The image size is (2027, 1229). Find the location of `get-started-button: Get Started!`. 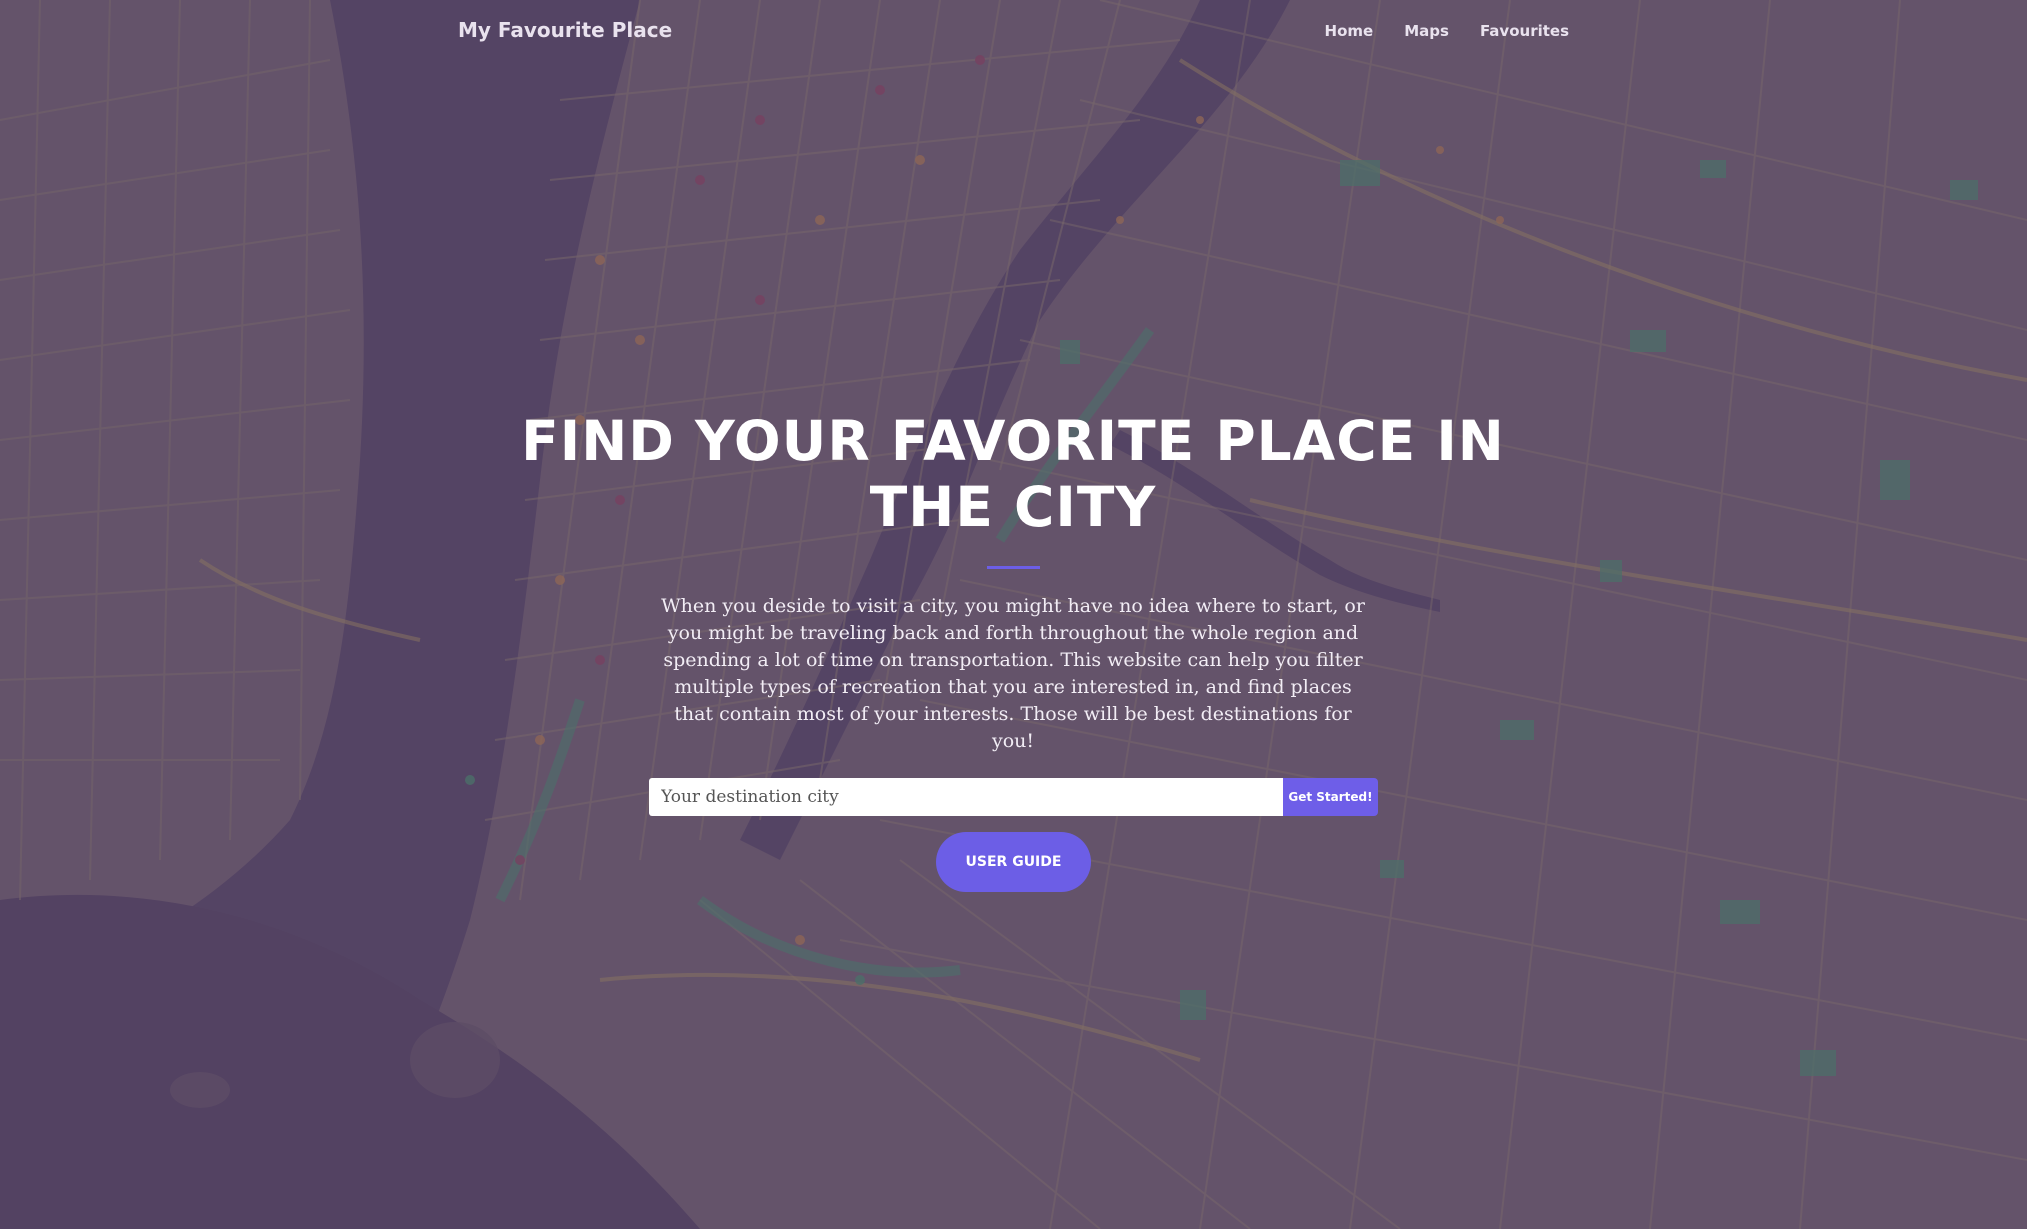

get-started-button: Get Started! is located at coordinates (1330, 797).